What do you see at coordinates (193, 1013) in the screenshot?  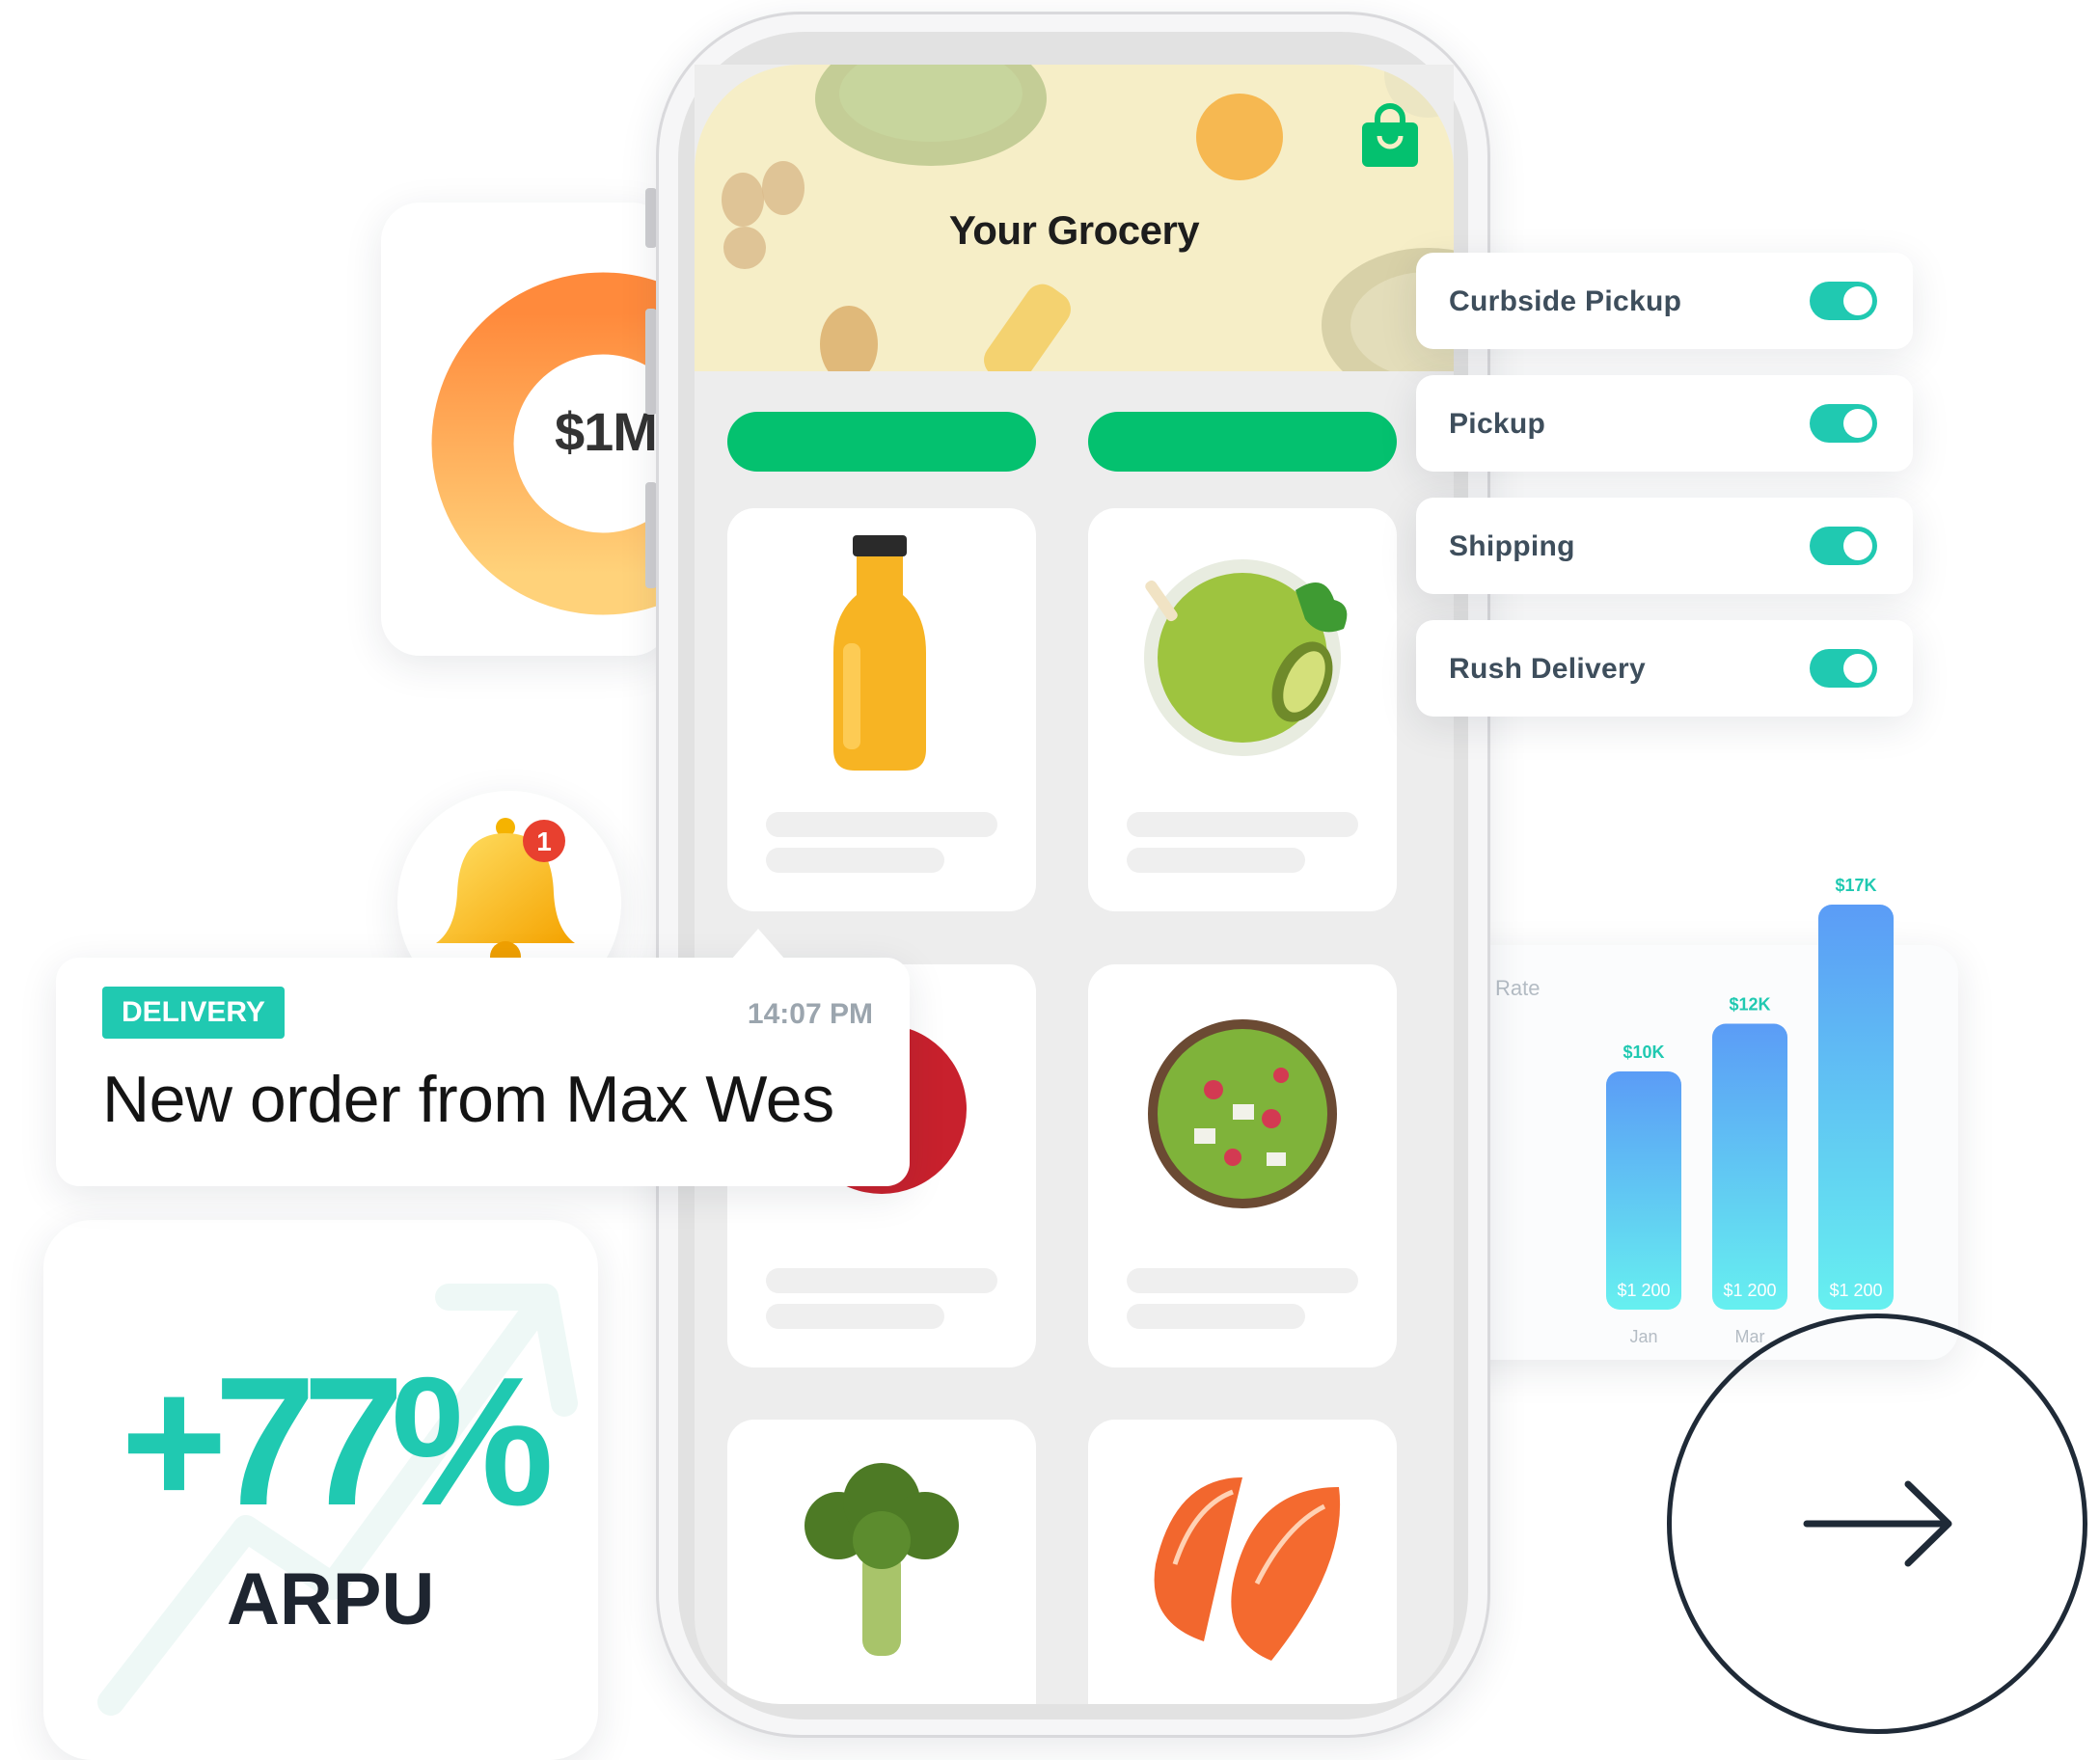 I see `notification-badge: DELIVERY` at bounding box center [193, 1013].